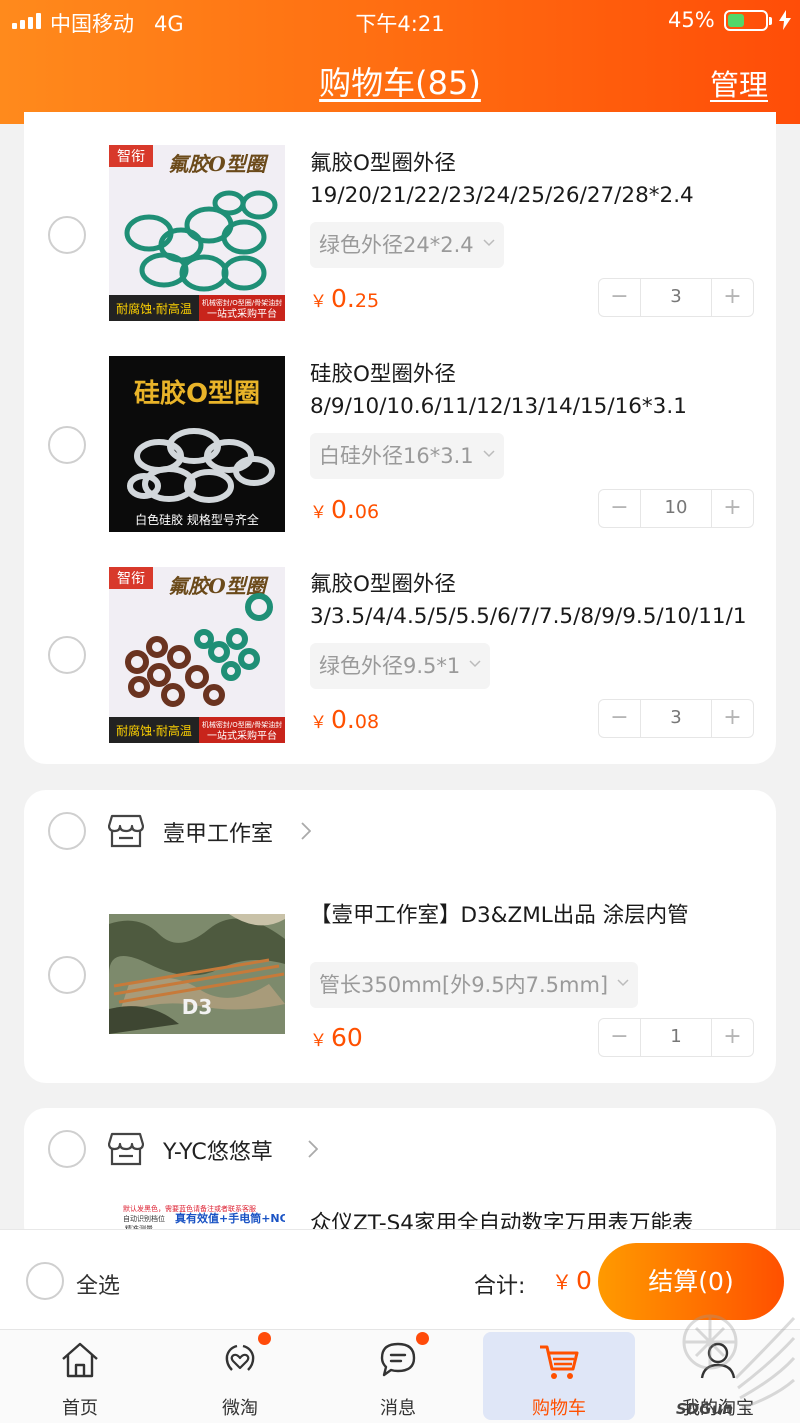 Image resolution: width=800 pixels, height=1423 pixels. Describe the element at coordinates (218, 164) in the screenshot. I see `svg-text: 氟胶O型圈` at that location.